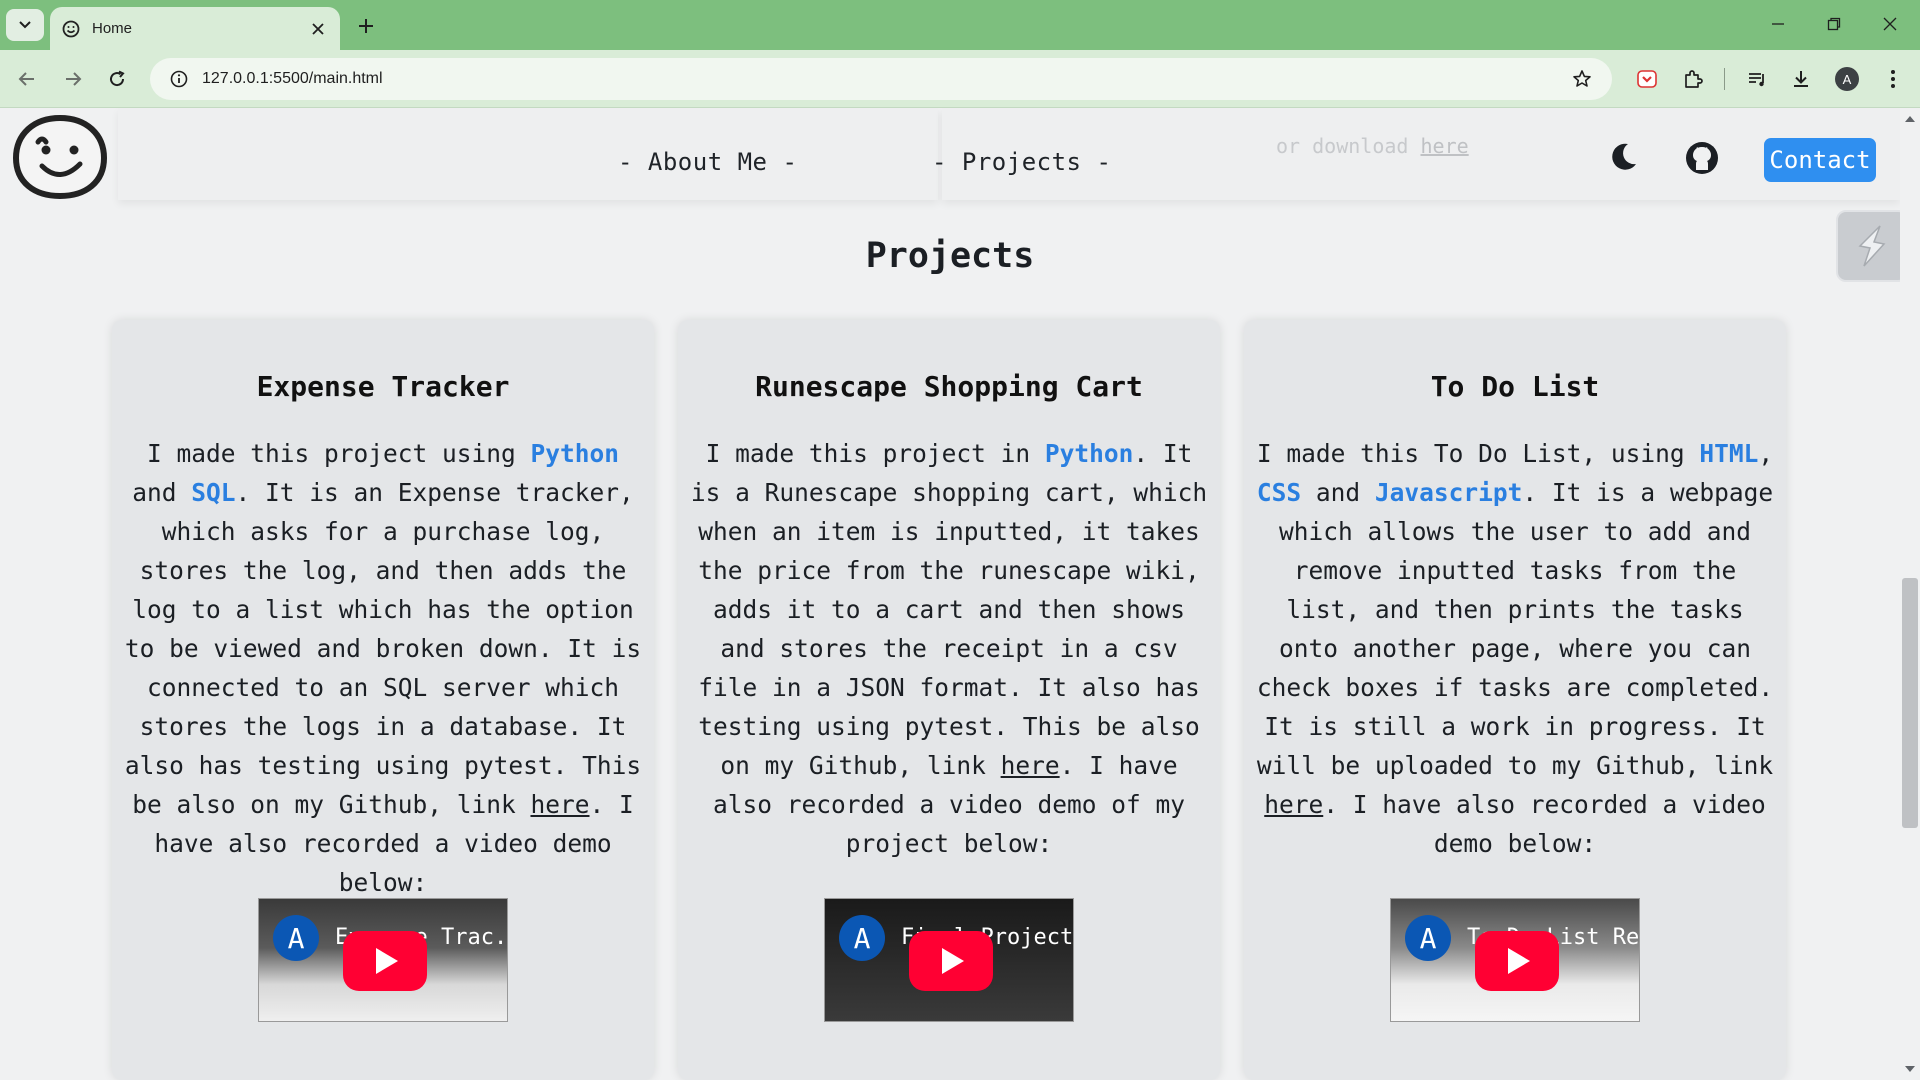 This screenshot has height=1080, width=1920. I want to click on new-tab-button, so click(366, 26).